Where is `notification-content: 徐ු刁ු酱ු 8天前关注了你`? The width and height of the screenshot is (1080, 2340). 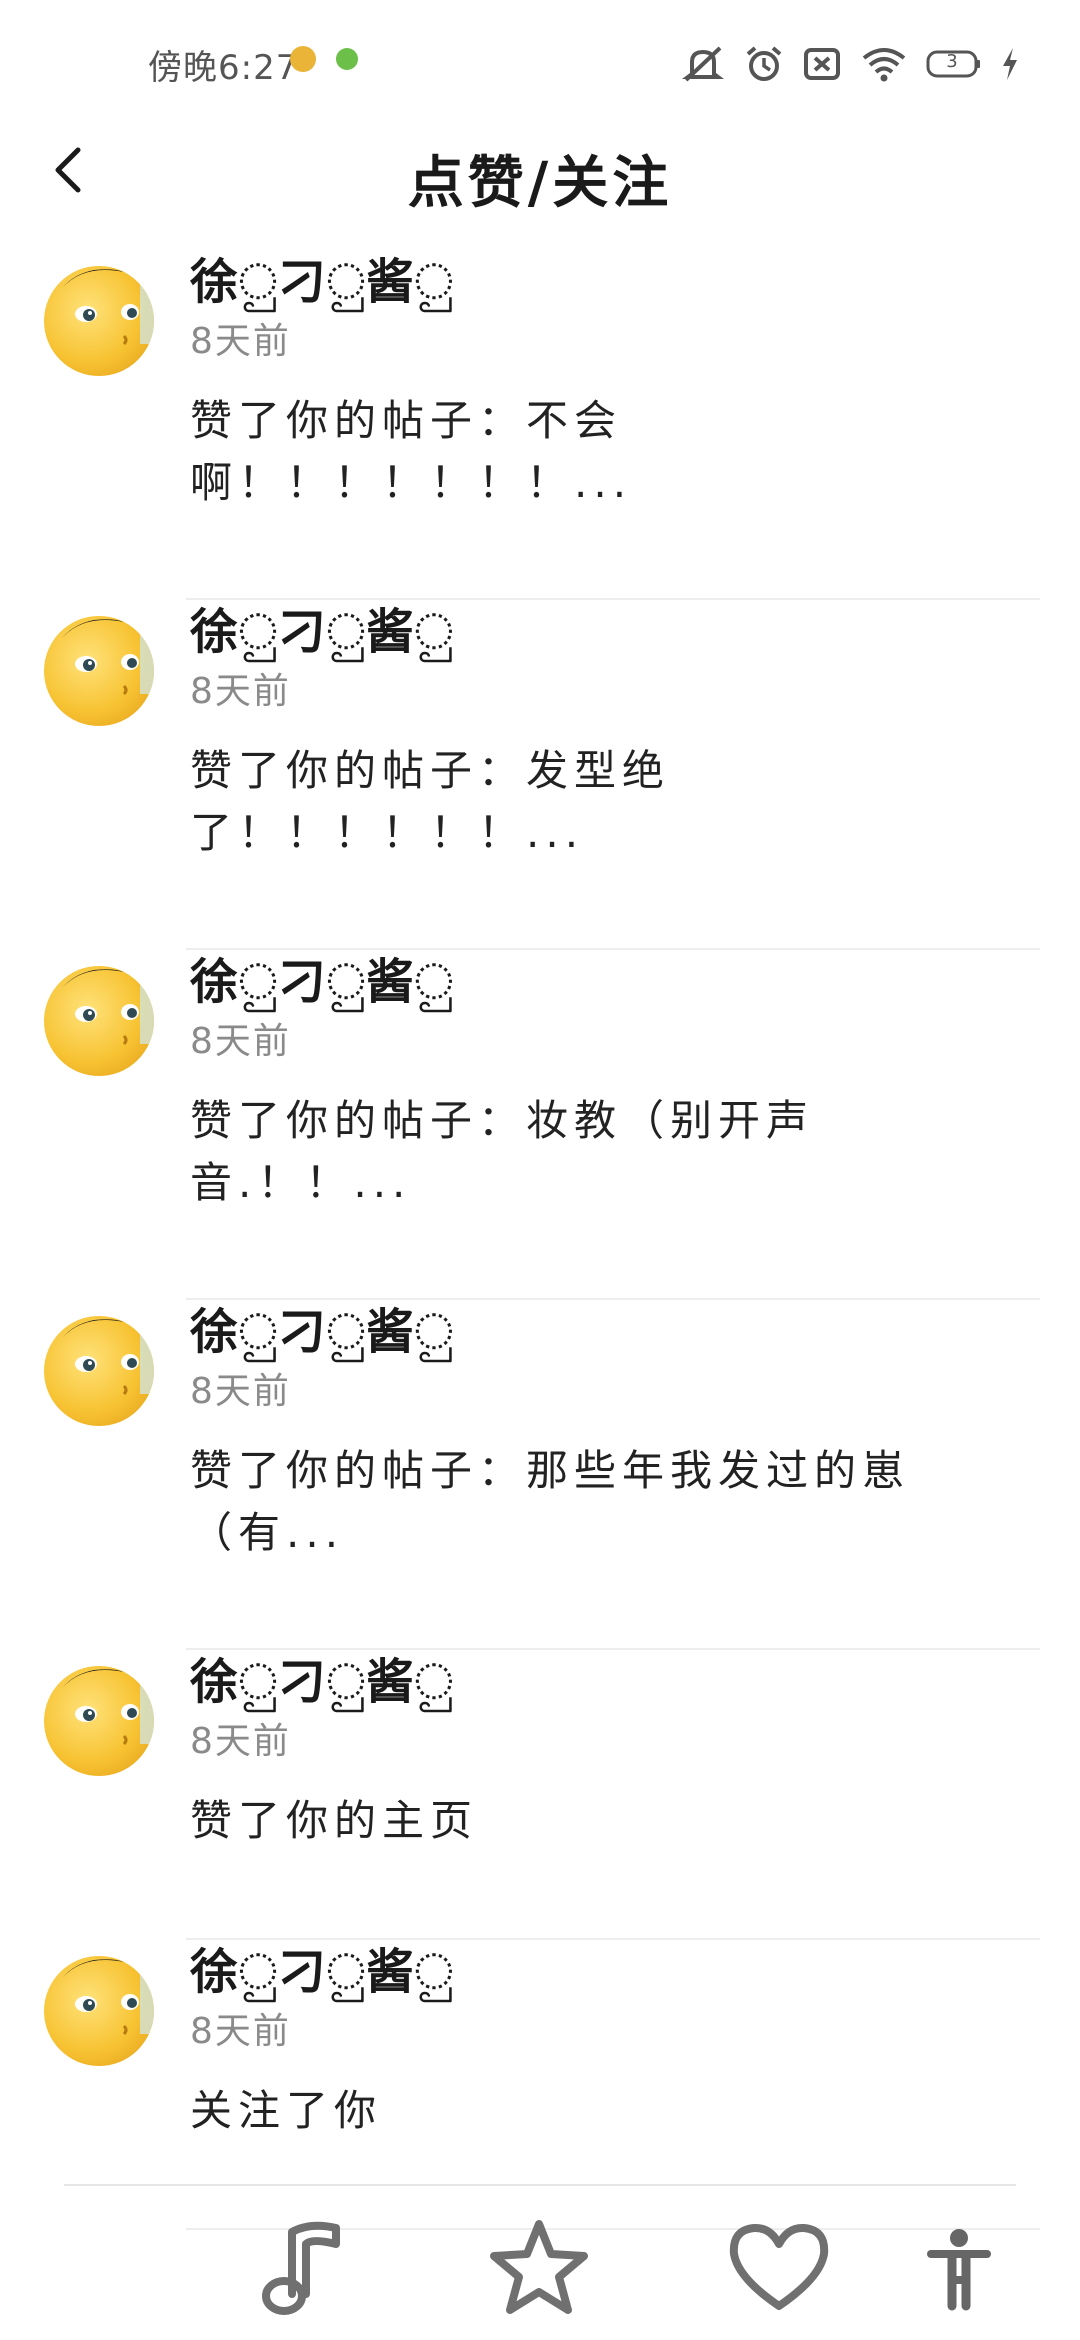
notification-content: 徐ු刁ු酱ු 8天前关注了你 is located at coordinates (615, 2041).